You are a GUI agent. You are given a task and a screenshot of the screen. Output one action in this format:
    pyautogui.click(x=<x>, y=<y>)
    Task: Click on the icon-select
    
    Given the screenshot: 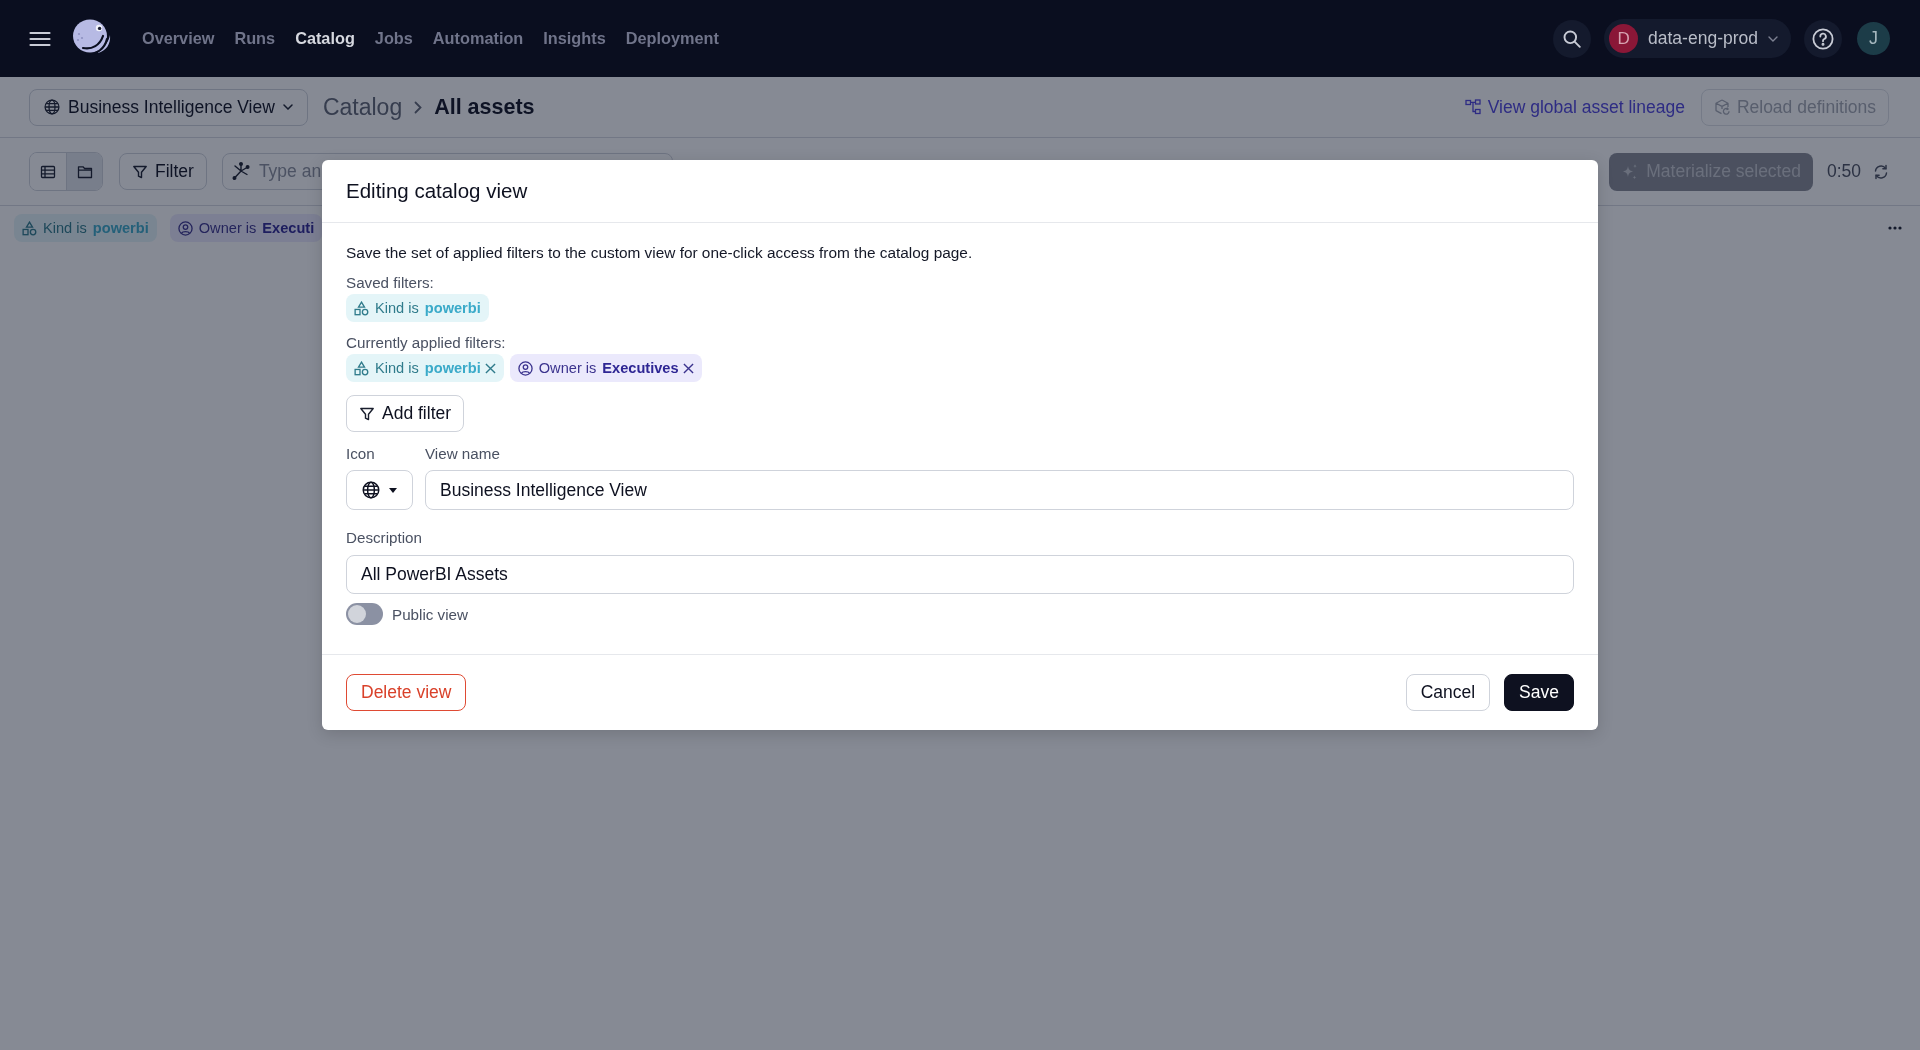 What is the action you would take?
    pyautogui.click(x=379, y=490)
    